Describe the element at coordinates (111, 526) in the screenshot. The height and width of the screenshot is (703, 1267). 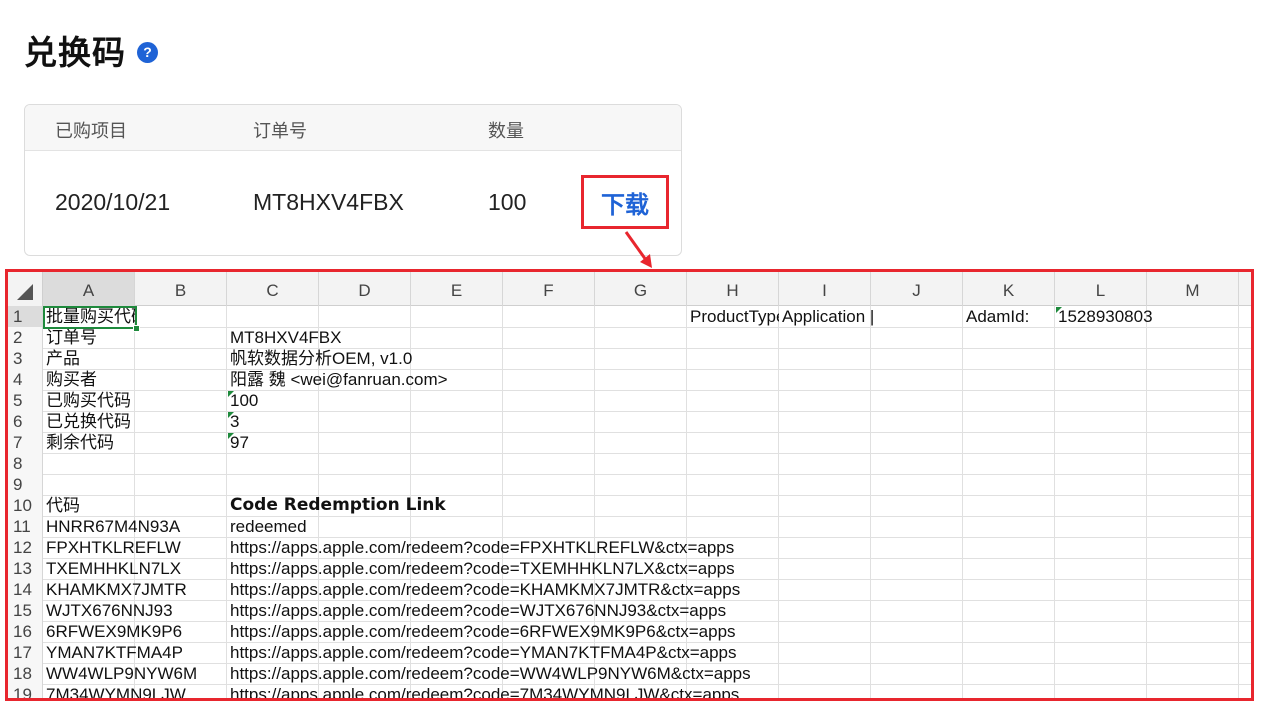
I see `code-cell: HNRR67M4N93A` at that location.